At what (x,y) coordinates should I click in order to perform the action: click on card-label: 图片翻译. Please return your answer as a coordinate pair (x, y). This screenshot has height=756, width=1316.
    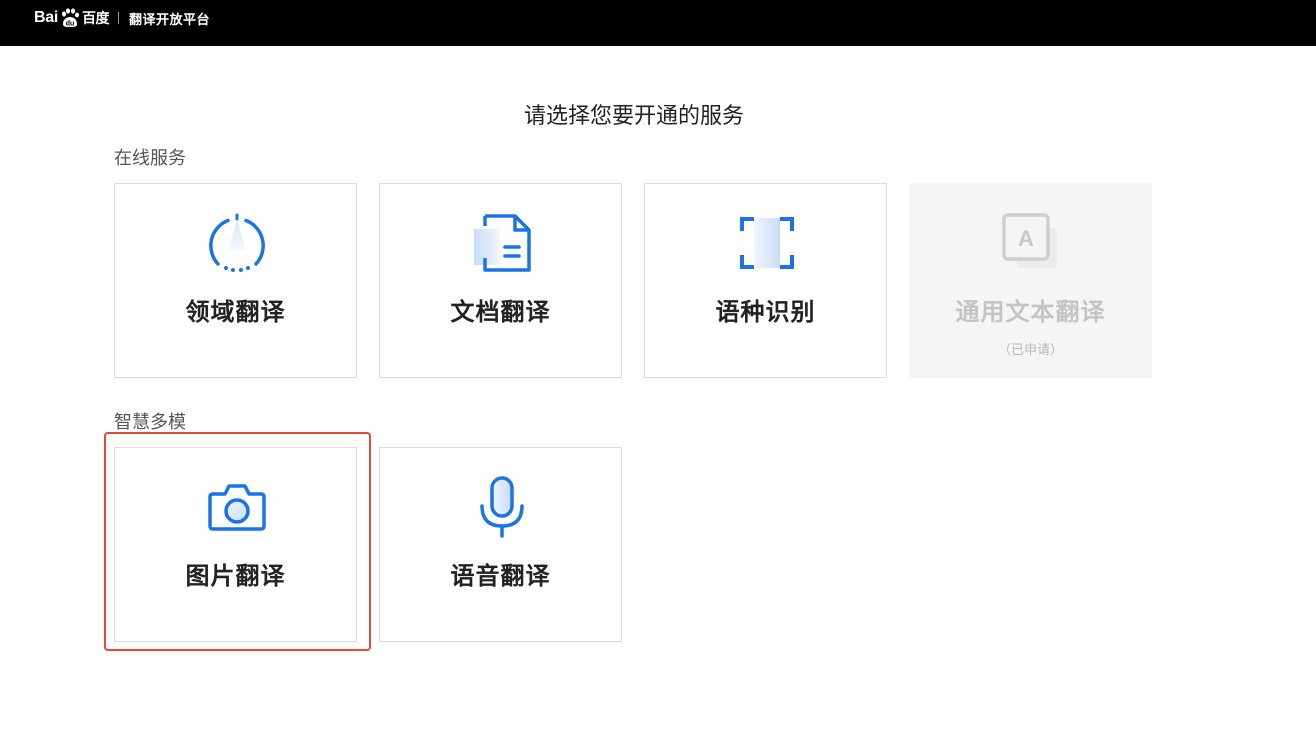
    Looking at the image, I should click on (235, 576).